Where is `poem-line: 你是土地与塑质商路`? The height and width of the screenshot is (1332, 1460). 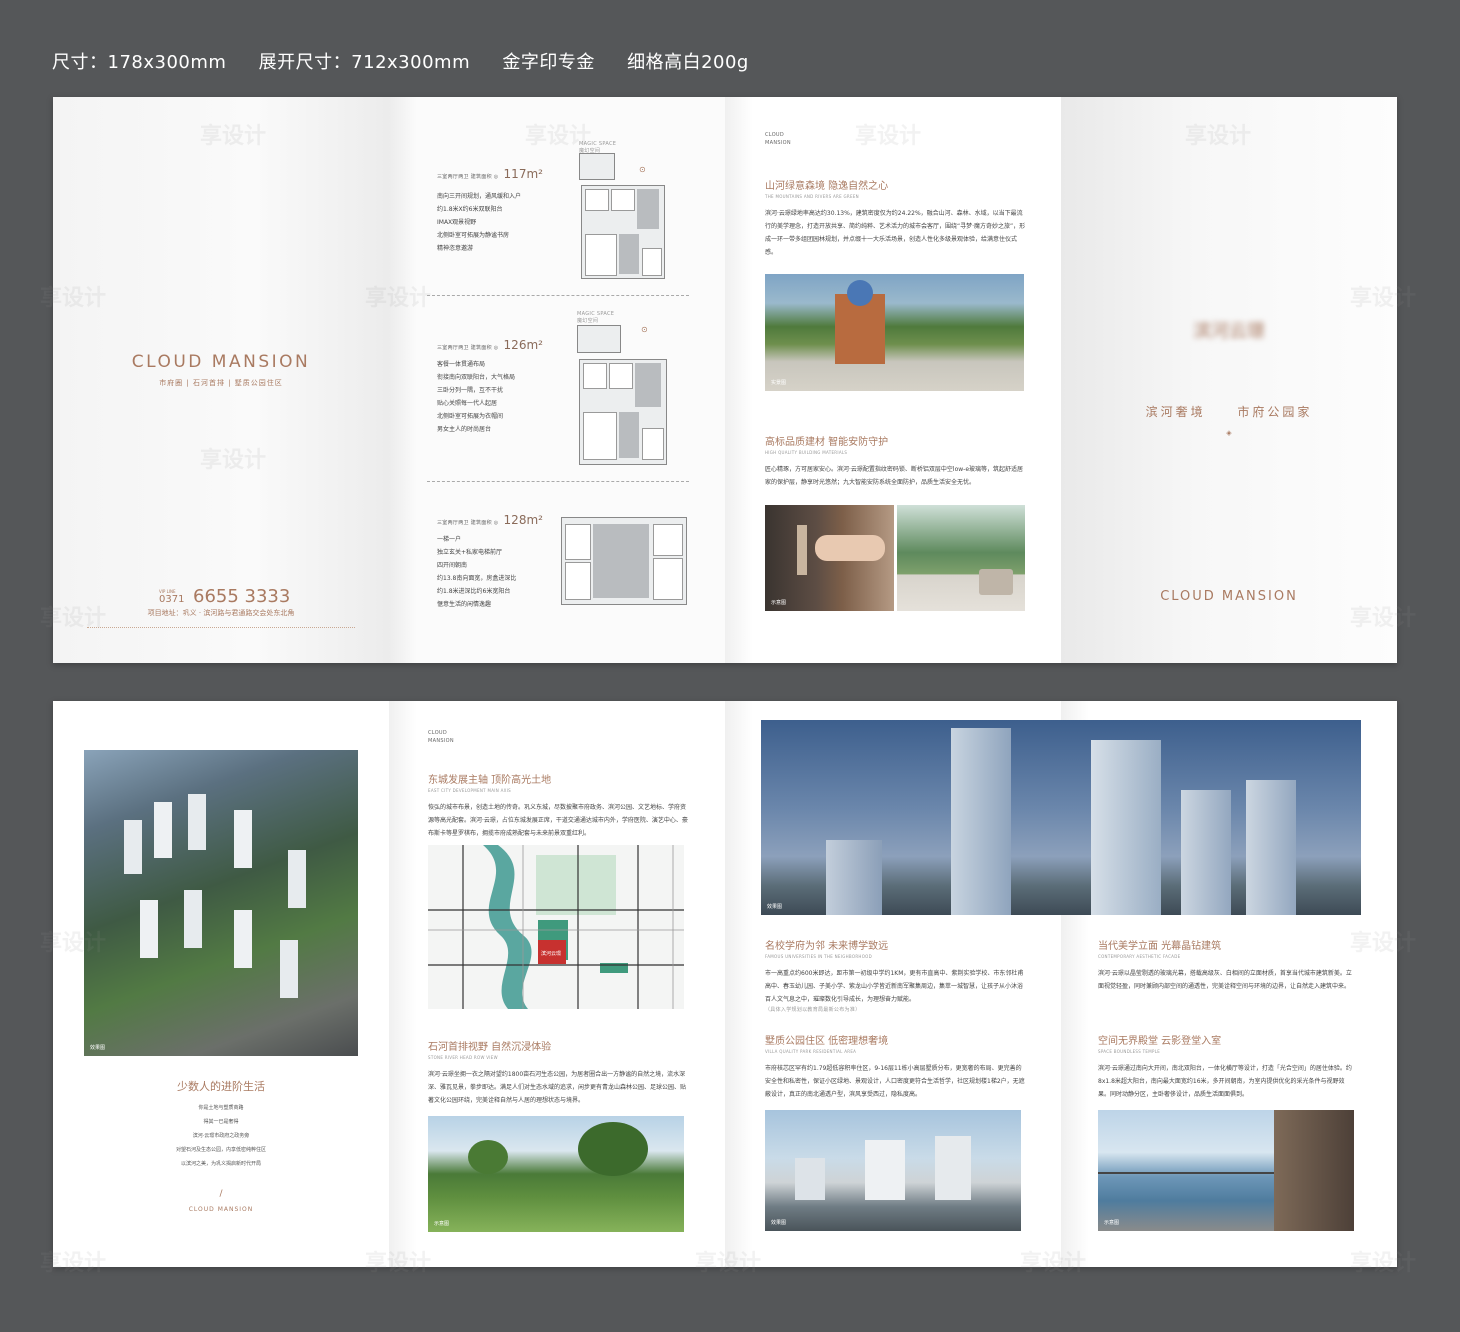 poem-line: 你是土地与塑质商路 is located at coordinates (221, 1108).